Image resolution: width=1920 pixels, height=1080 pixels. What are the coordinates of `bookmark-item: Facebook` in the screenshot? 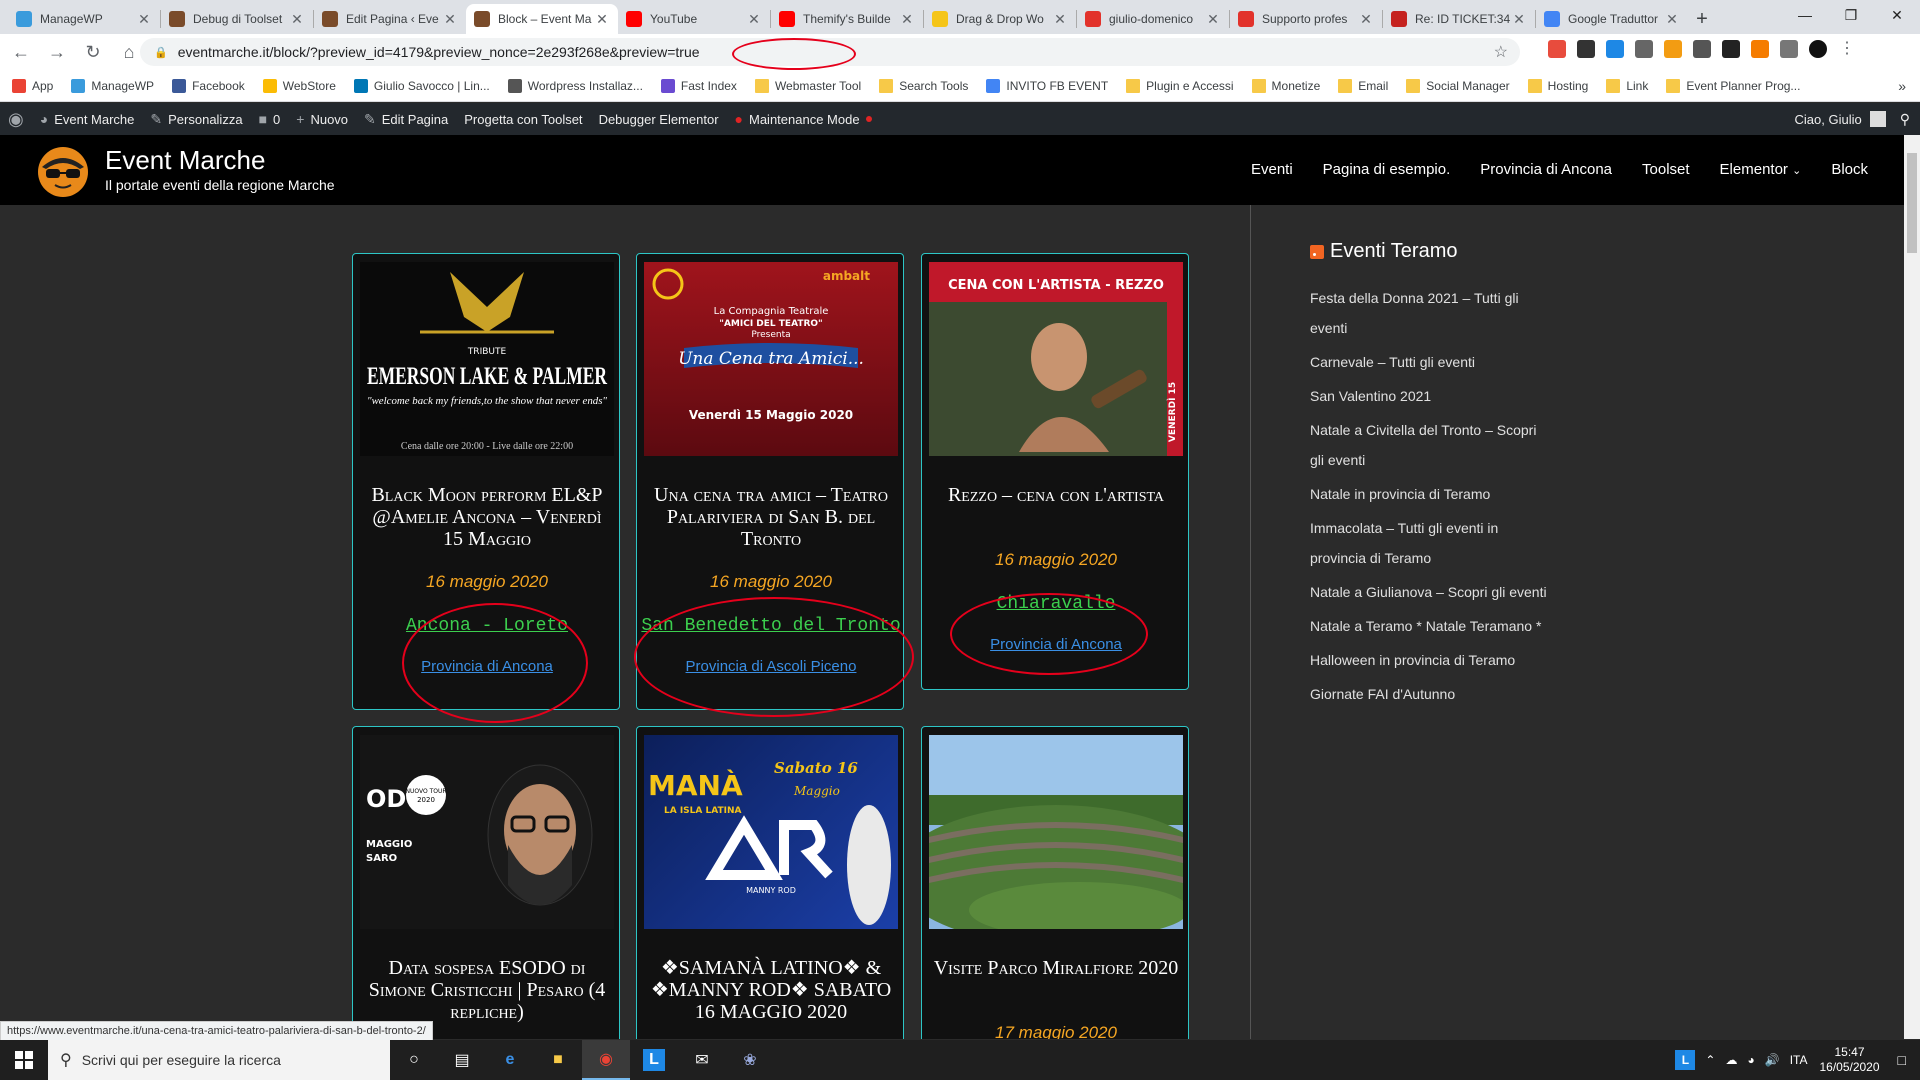 It's located at (208, 85).